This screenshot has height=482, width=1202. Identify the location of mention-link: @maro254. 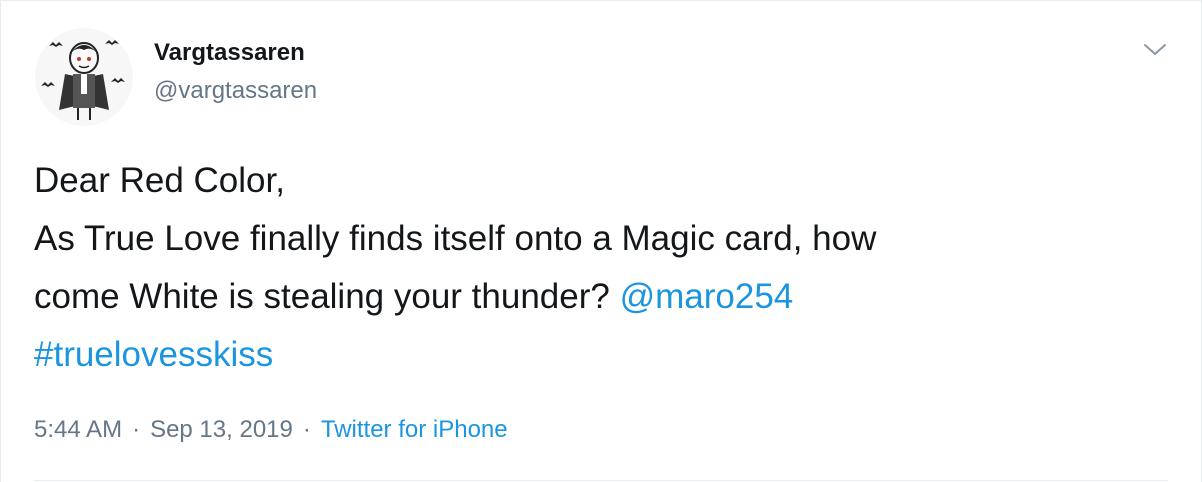
(707, 296).